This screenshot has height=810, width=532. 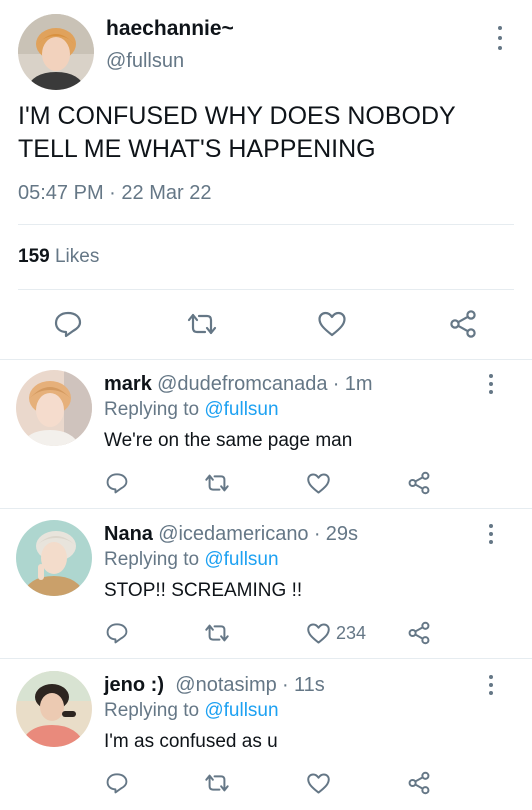 What do you see at coordinates (197, 149) in the screenshot?
I see `tweet-text-line-2: TELL ME WHAT'S HAPPENING` at bounding box center [197, 149].